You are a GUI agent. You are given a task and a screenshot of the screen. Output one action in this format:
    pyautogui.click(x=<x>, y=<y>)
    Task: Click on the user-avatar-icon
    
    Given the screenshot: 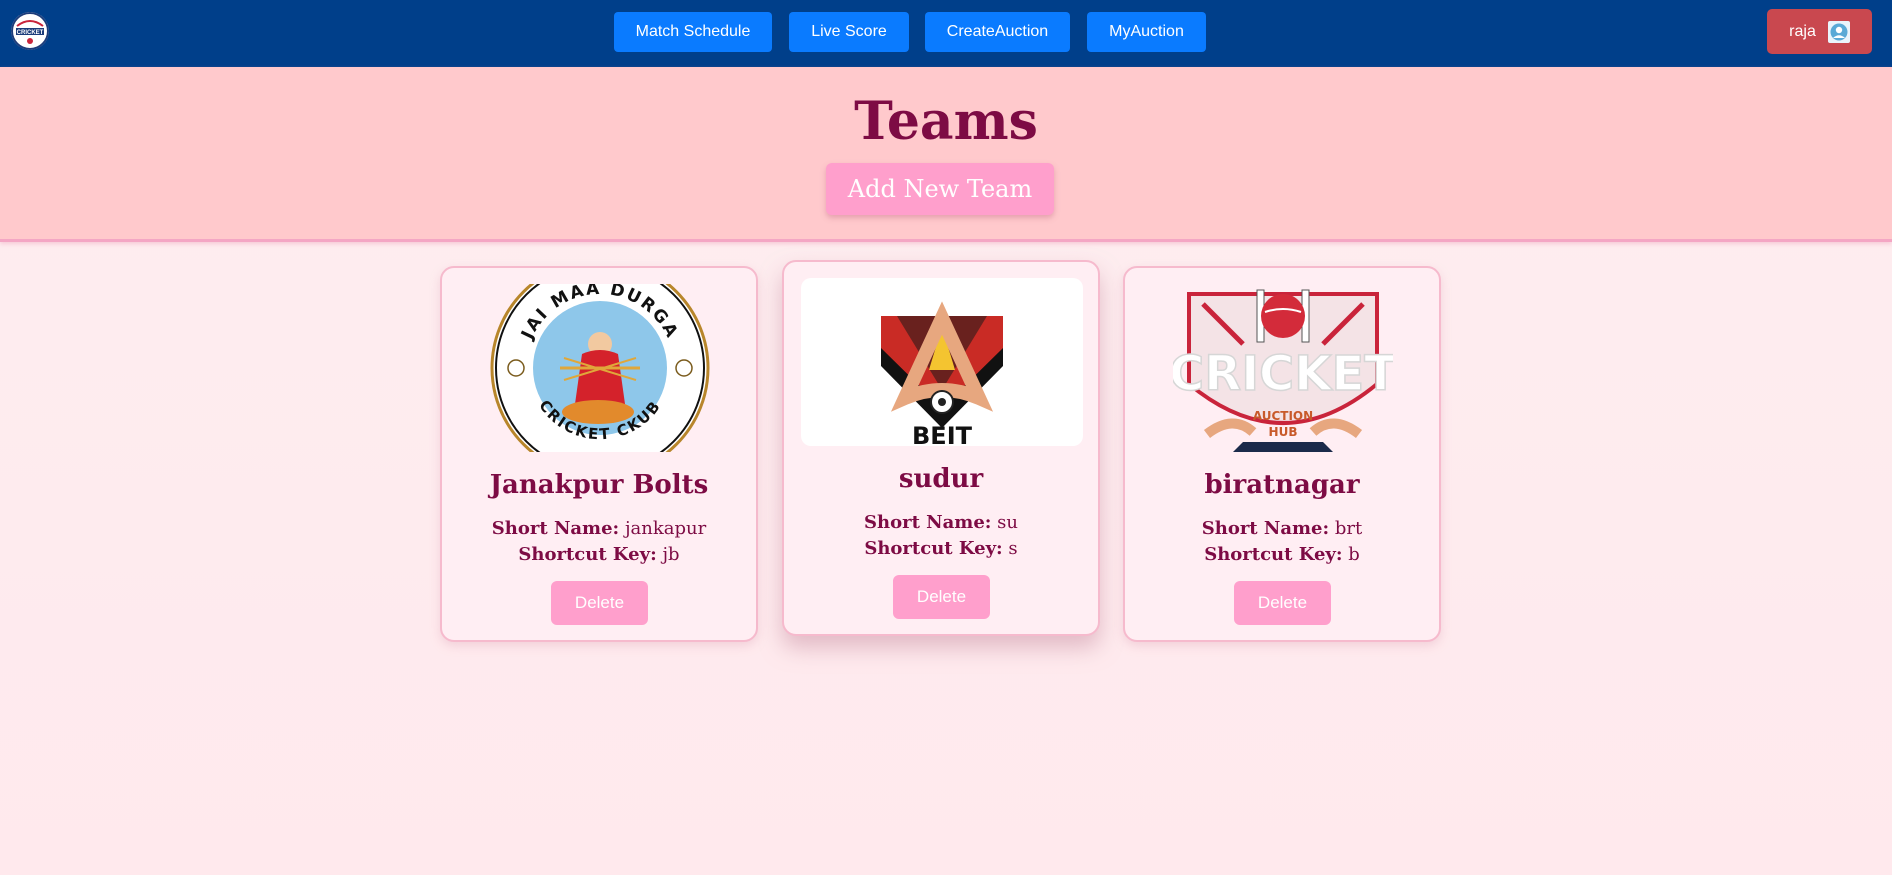 What is the action you would take?
    pyautogui.click(x=1838, y=31)
    